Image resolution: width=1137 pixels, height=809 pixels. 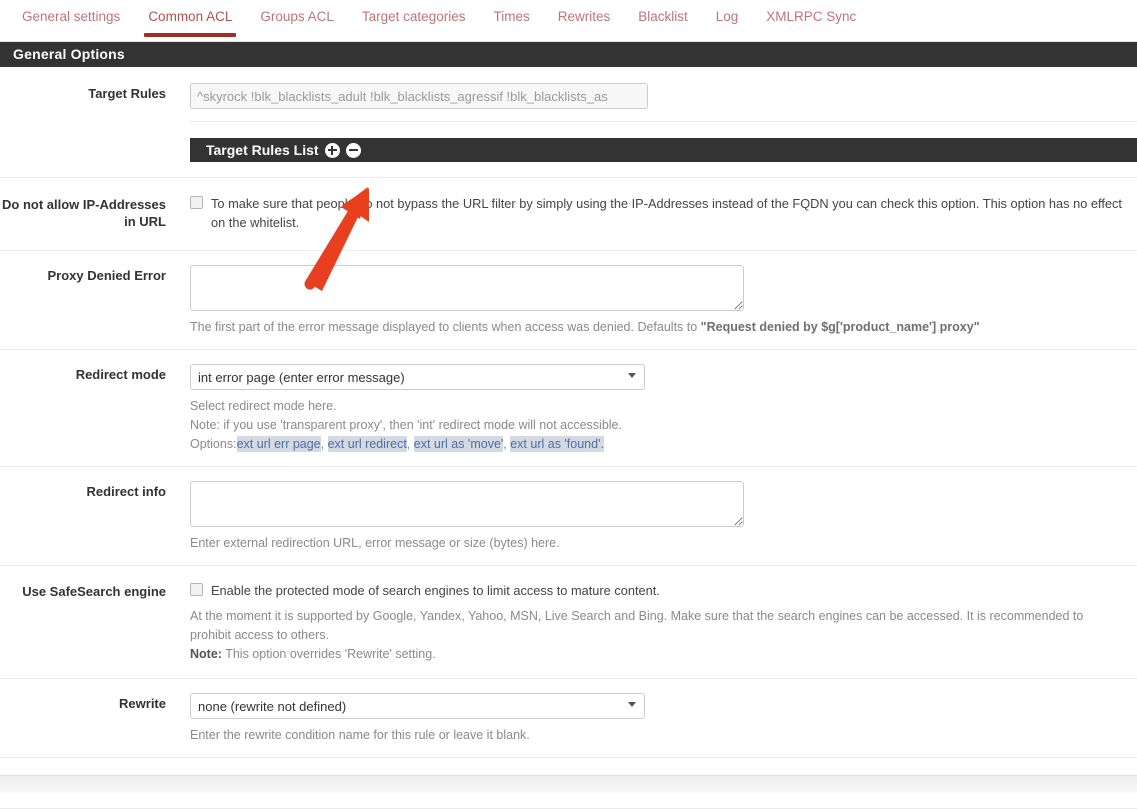 I want to click on tab-common-acl: Common ACL, so click(x=190, y=20).